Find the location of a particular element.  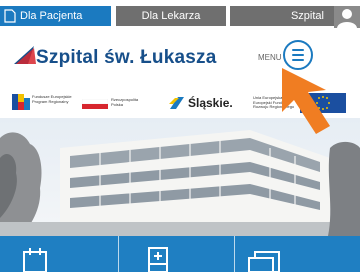

site-logo-text: Szpital św. Łukasza is located at coordinates (126, 58).